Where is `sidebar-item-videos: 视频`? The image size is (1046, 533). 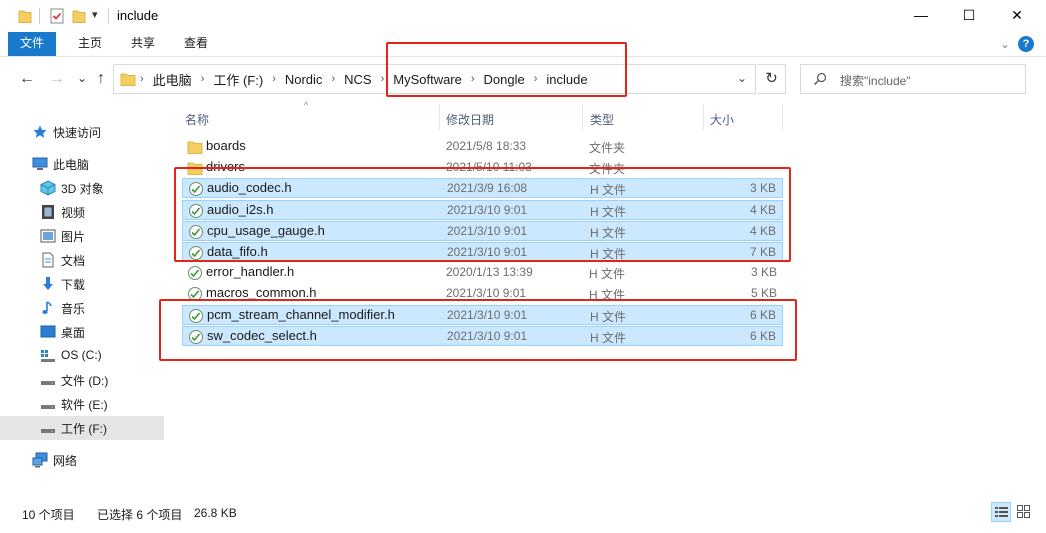
sidebar-item-videos: 视频 is located at coordinates (82, 212).